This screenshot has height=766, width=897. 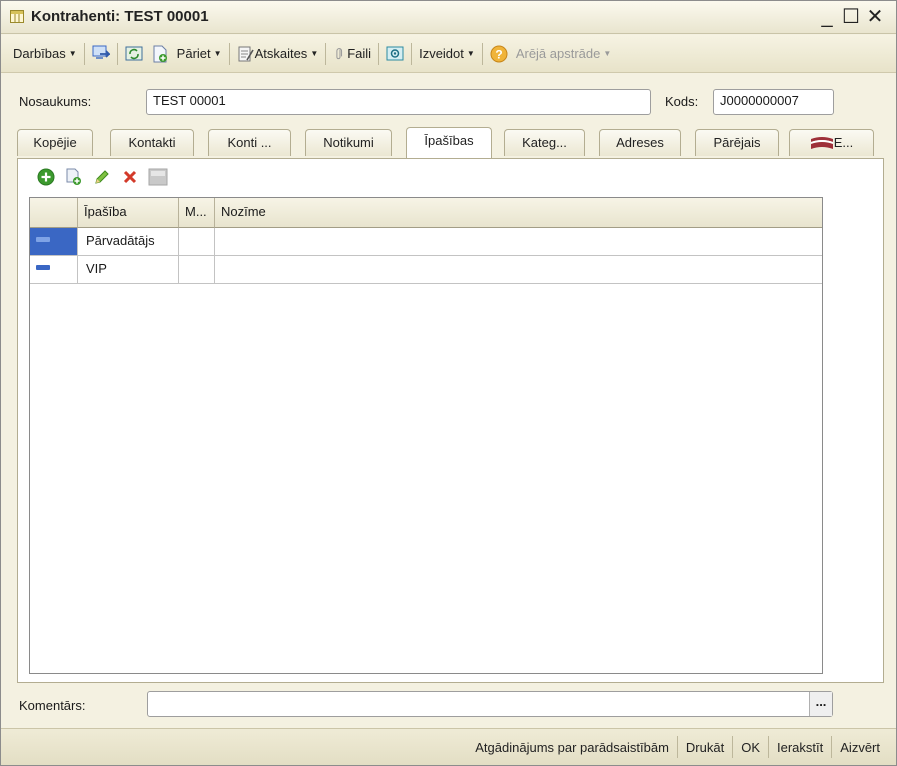 I want to click on comment-text, so click(x=154, y=701).